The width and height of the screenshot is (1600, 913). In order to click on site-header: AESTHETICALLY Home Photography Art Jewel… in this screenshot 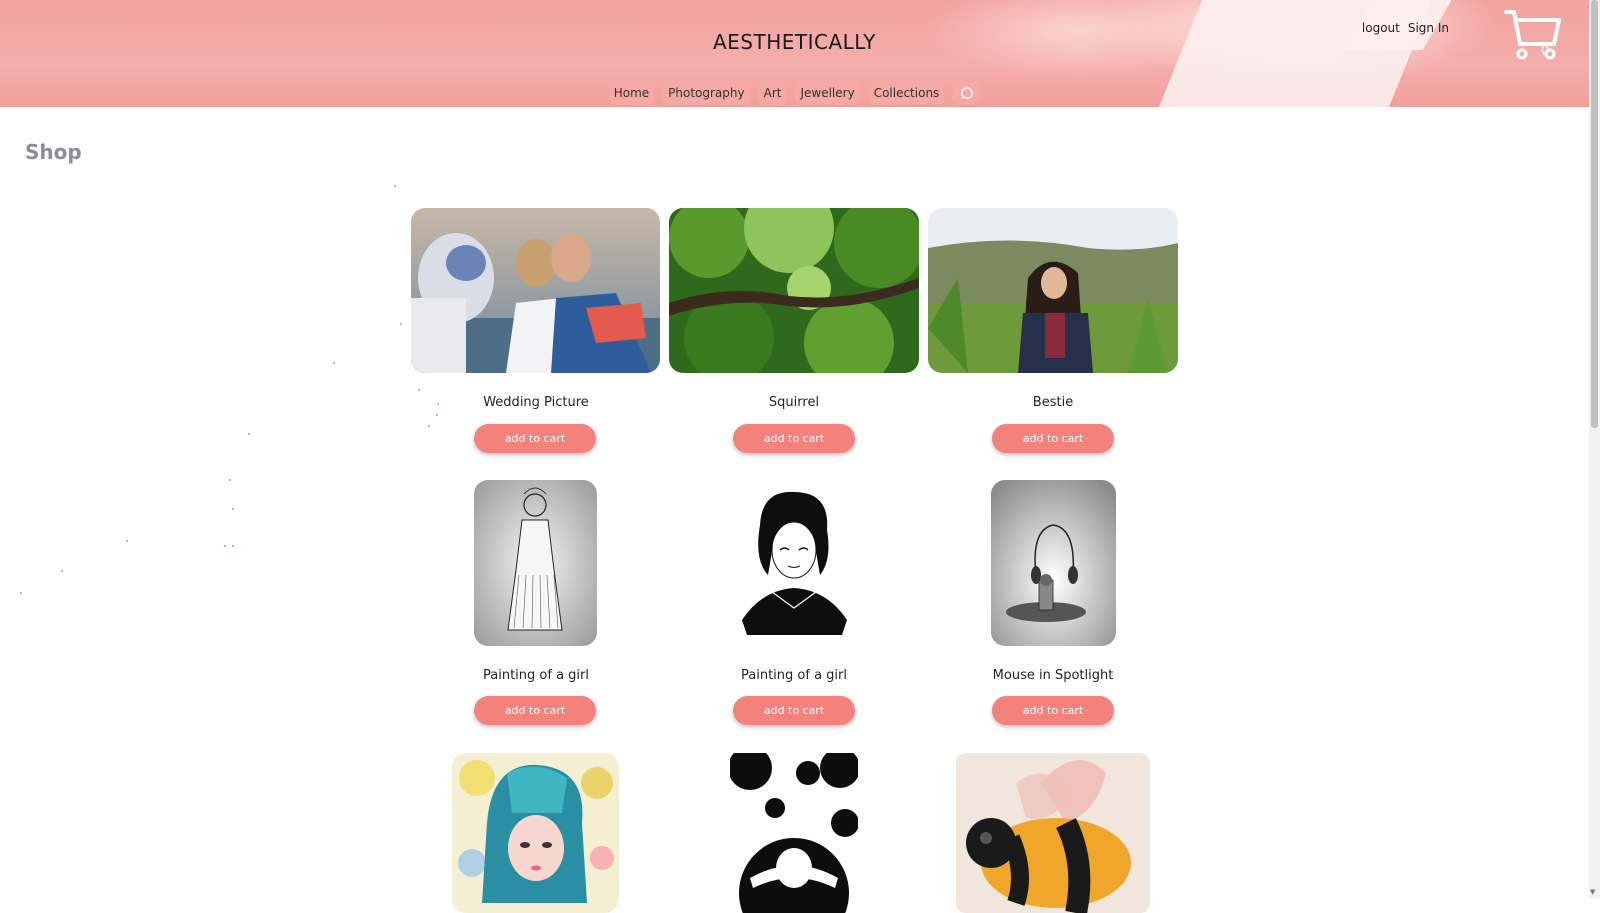, I will do `click(794, 53)`.